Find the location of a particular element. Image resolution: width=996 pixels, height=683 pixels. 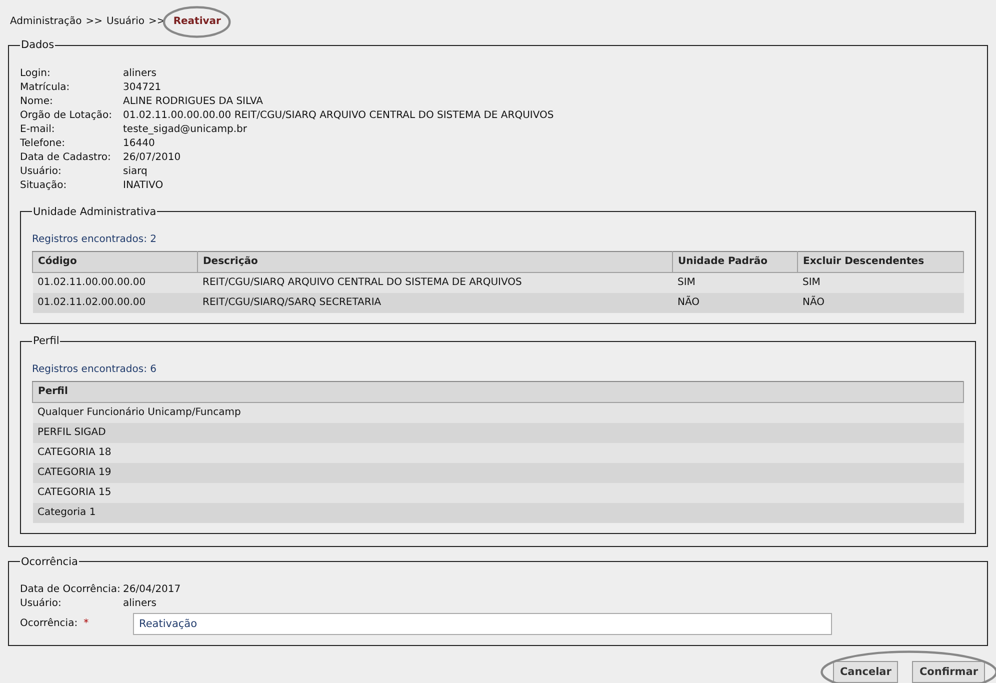

legend-title: Ocorrência is located at coordinates (49, 561).